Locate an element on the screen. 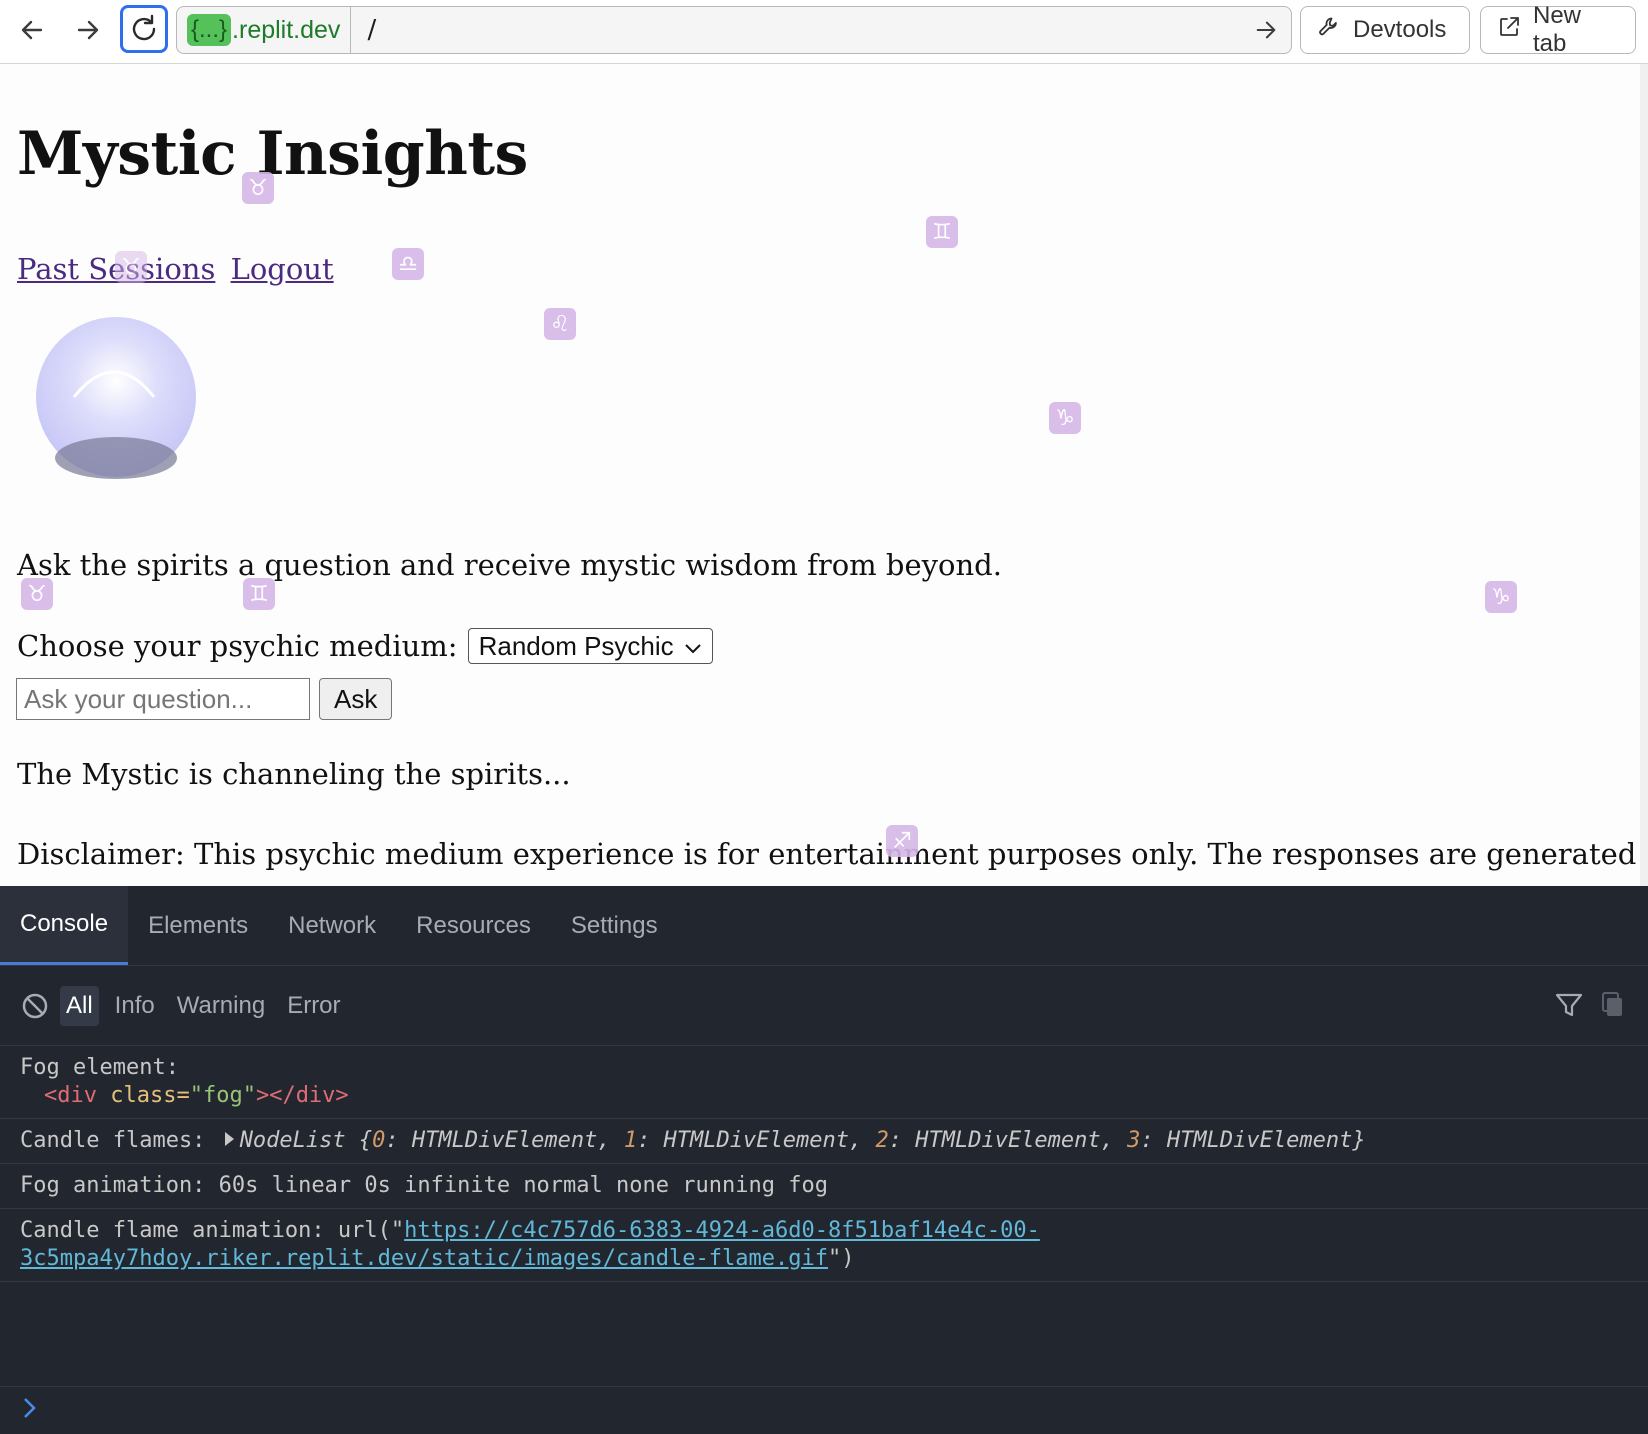  expand-triangle-icon is located at coordinates (229, 1139).